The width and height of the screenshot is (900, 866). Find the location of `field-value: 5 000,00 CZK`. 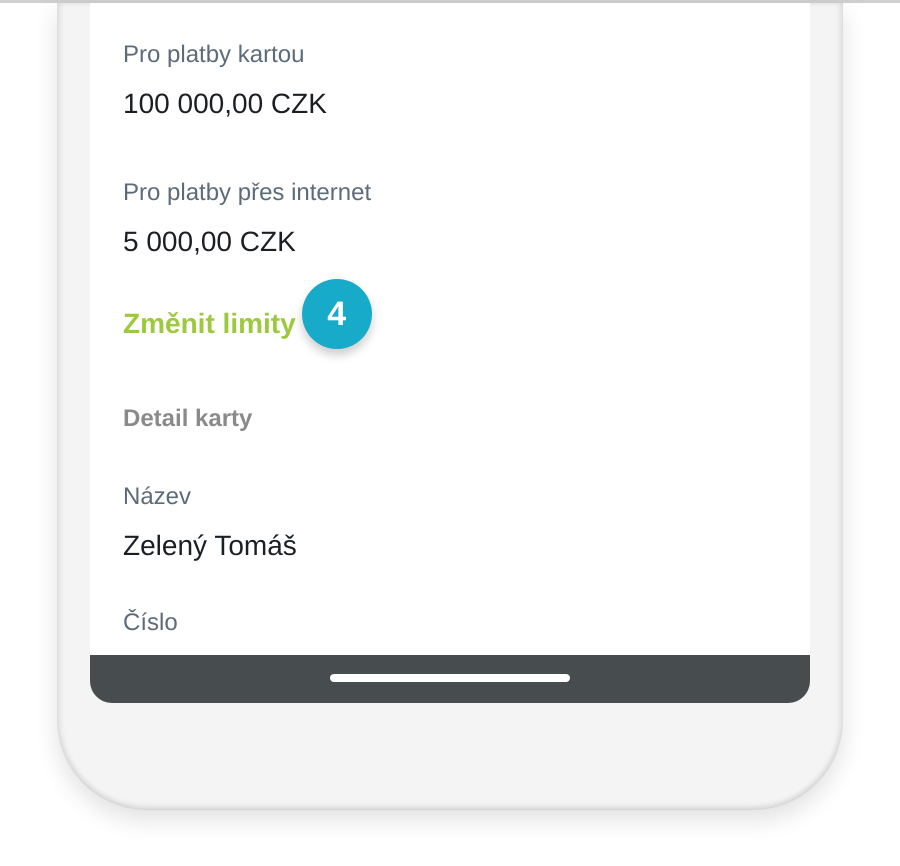

field-value: 5 000,00 CZK is located at coordinates (210, 242).